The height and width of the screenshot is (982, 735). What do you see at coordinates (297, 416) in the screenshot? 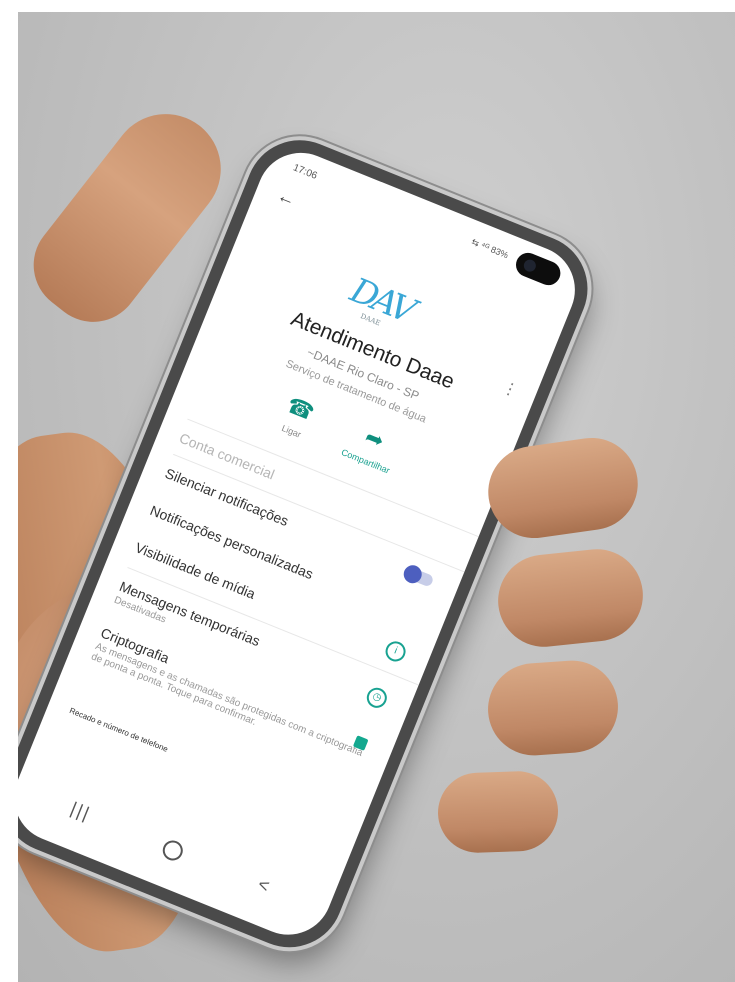
I see `call-button: ☎ Ligar` at bounding box center [297, 416].